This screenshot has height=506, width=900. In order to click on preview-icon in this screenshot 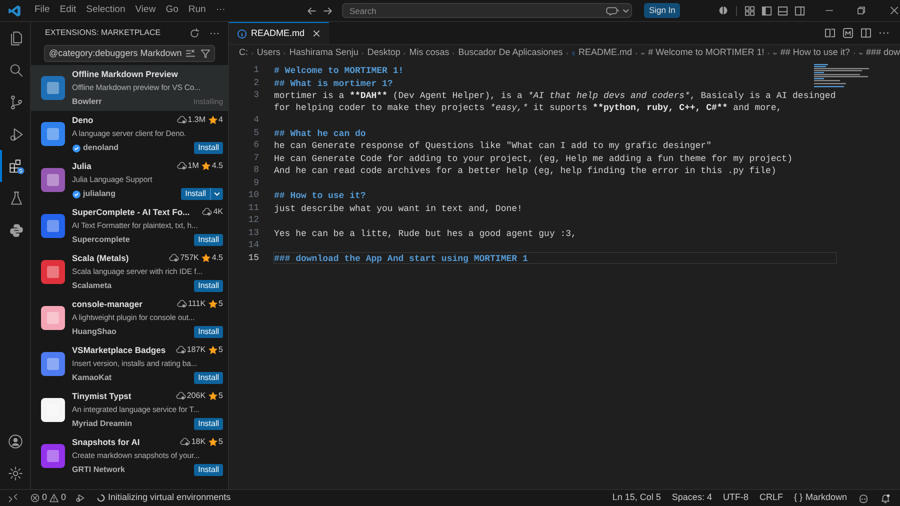, I will do `click(848, 33)`.